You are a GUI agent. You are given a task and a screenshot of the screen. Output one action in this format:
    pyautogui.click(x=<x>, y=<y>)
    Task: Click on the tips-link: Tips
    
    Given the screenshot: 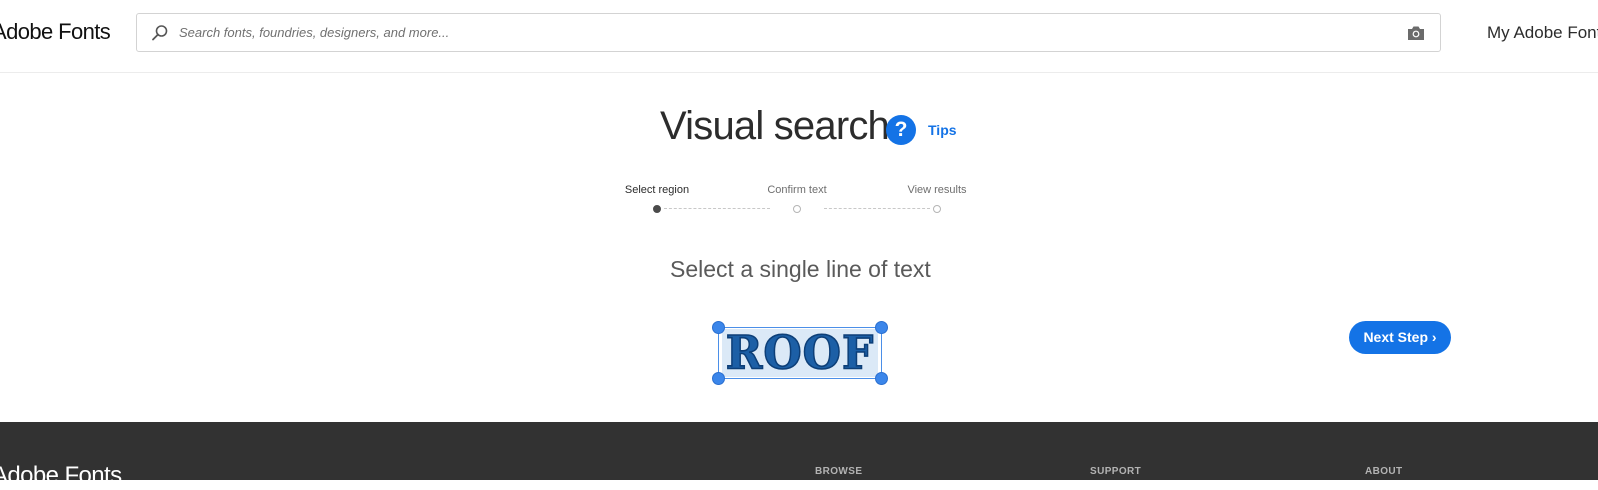 What is the action you would take?
    pyautogui.click(x=942, y=130)
    